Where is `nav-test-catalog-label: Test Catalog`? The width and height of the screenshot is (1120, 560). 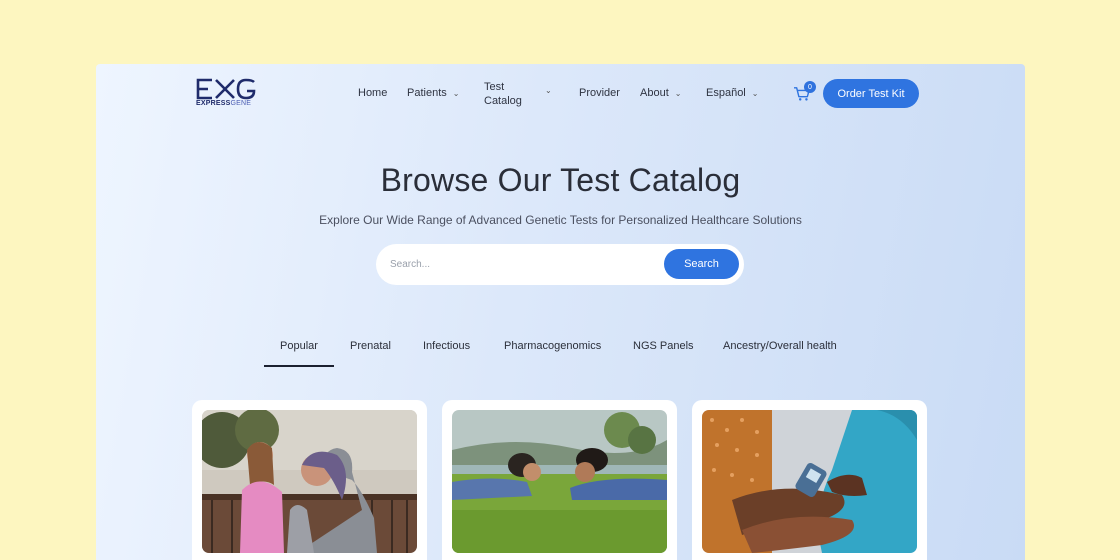
nav-test-catalog-label: Test Catalog is located at coordinates (503, 94).